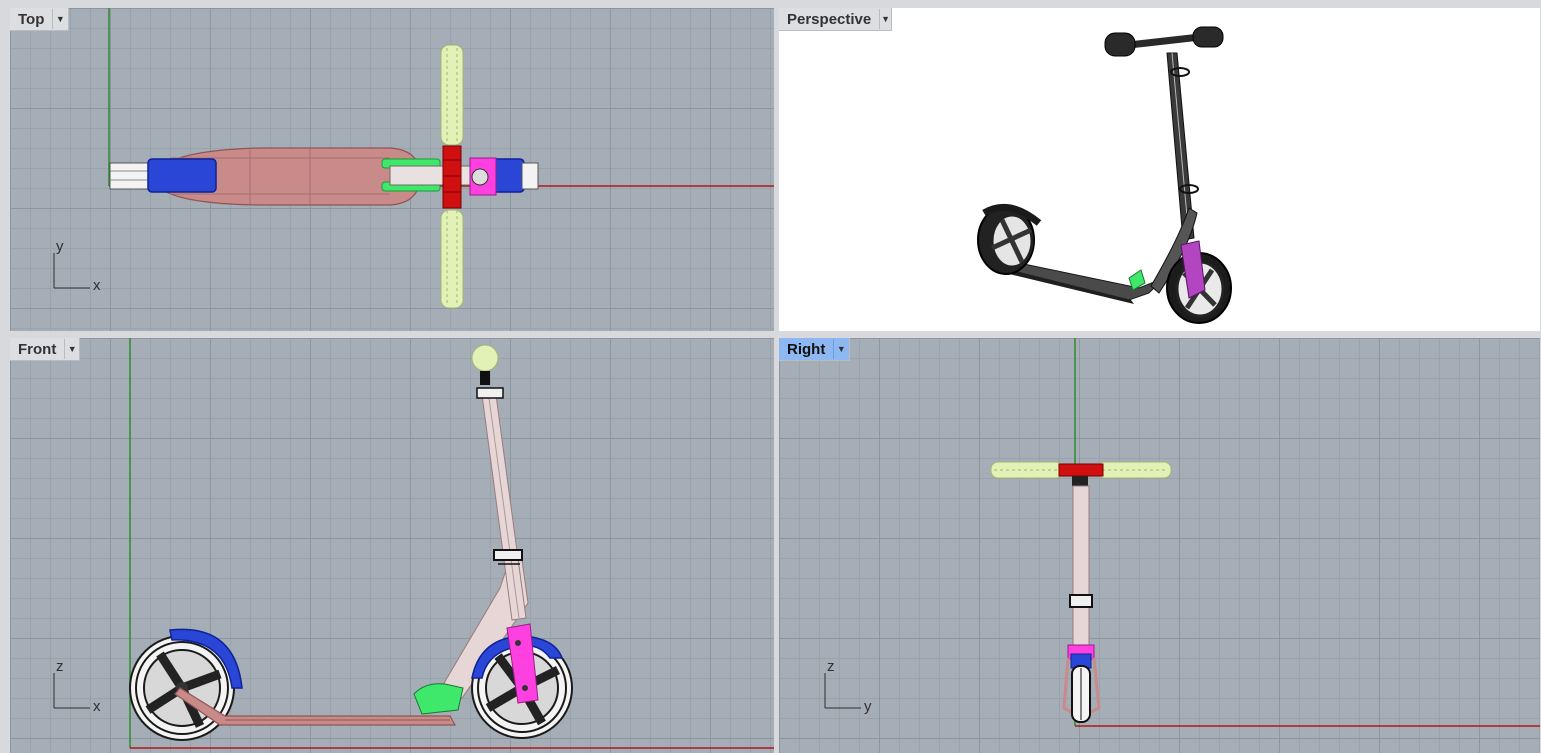  What do you see at coordinates (1120, 44) in the screenshot?
I see `grip-left-render` at bounding box center [1120, 44].